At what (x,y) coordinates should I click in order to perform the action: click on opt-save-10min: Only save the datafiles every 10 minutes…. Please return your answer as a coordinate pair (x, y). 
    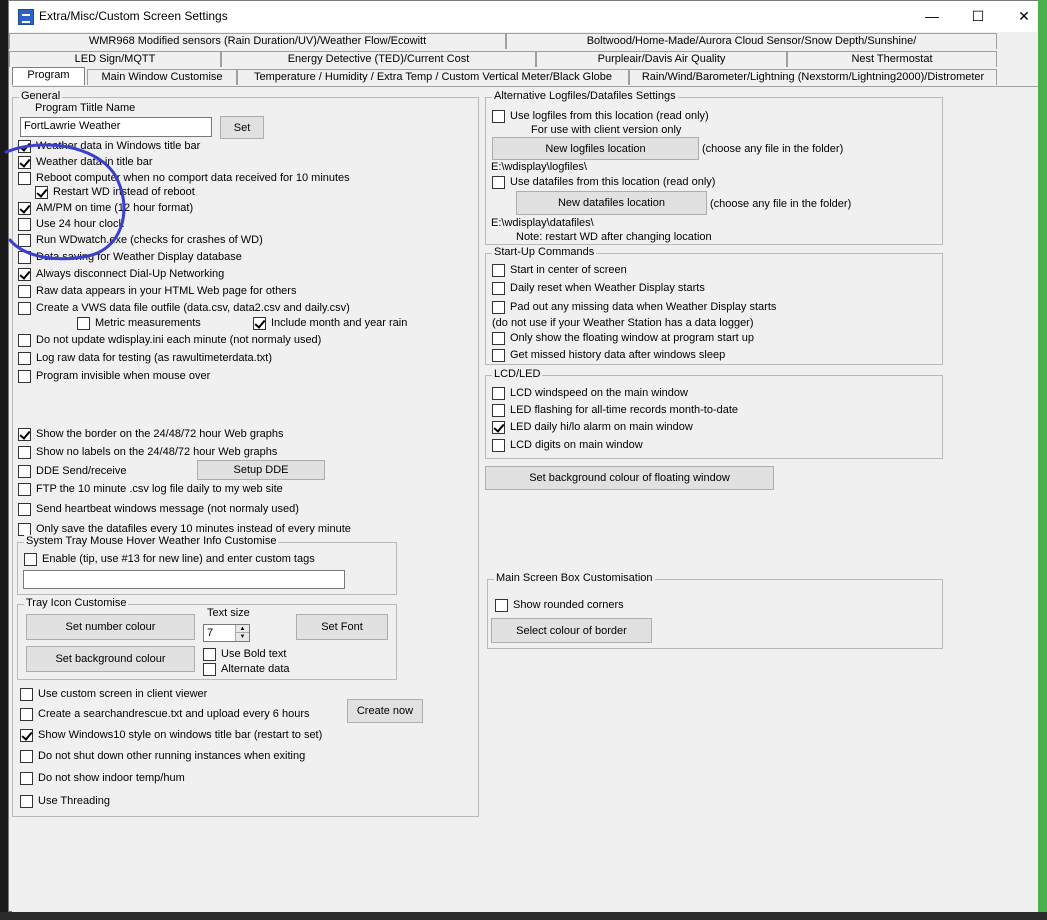
    Looking at the image, I should click on (184, 529).